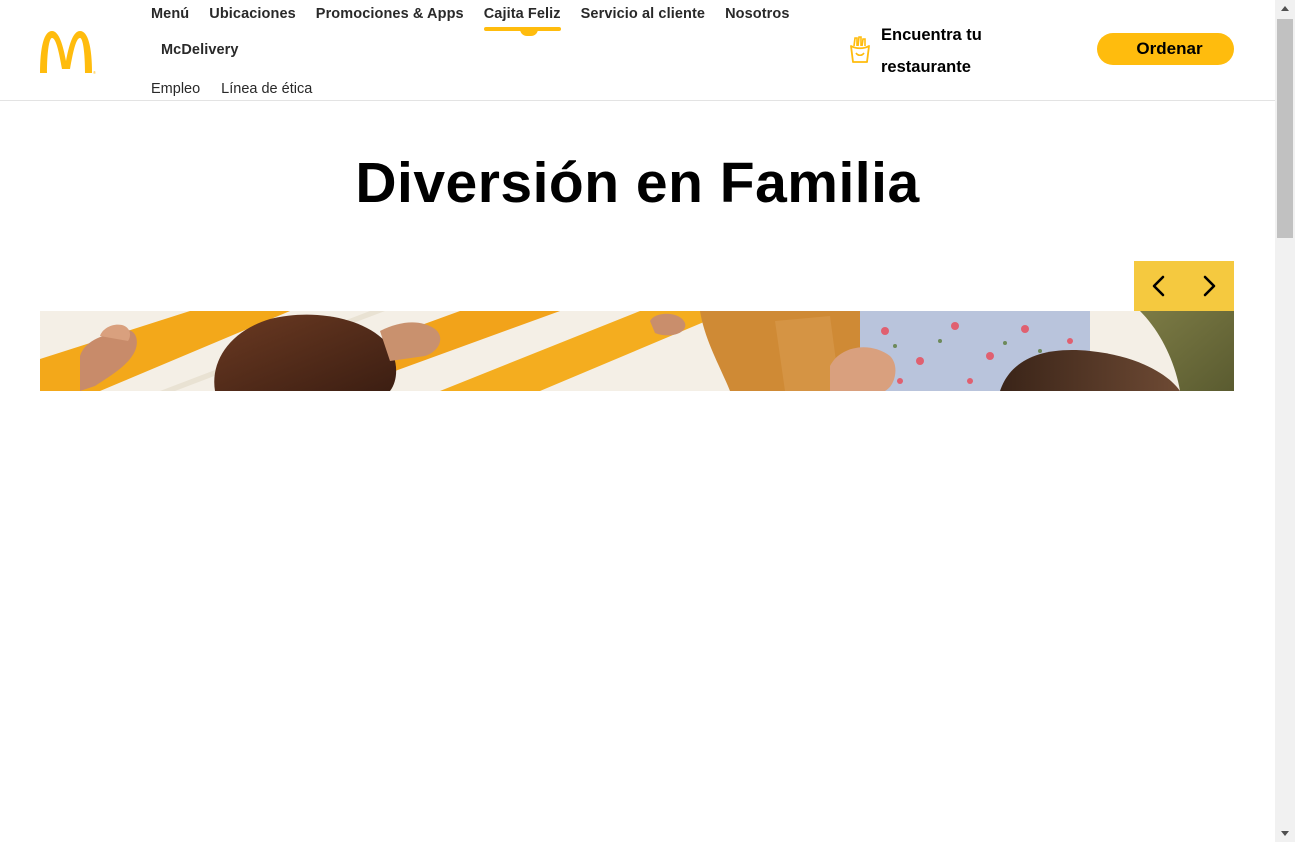 The height and width of the screenshot is (842, 1295). What do you see at coordinates (175, 89) in the screenshot?
I see `nav-item-empleo: Empleo` at bounding box center [175, 89].